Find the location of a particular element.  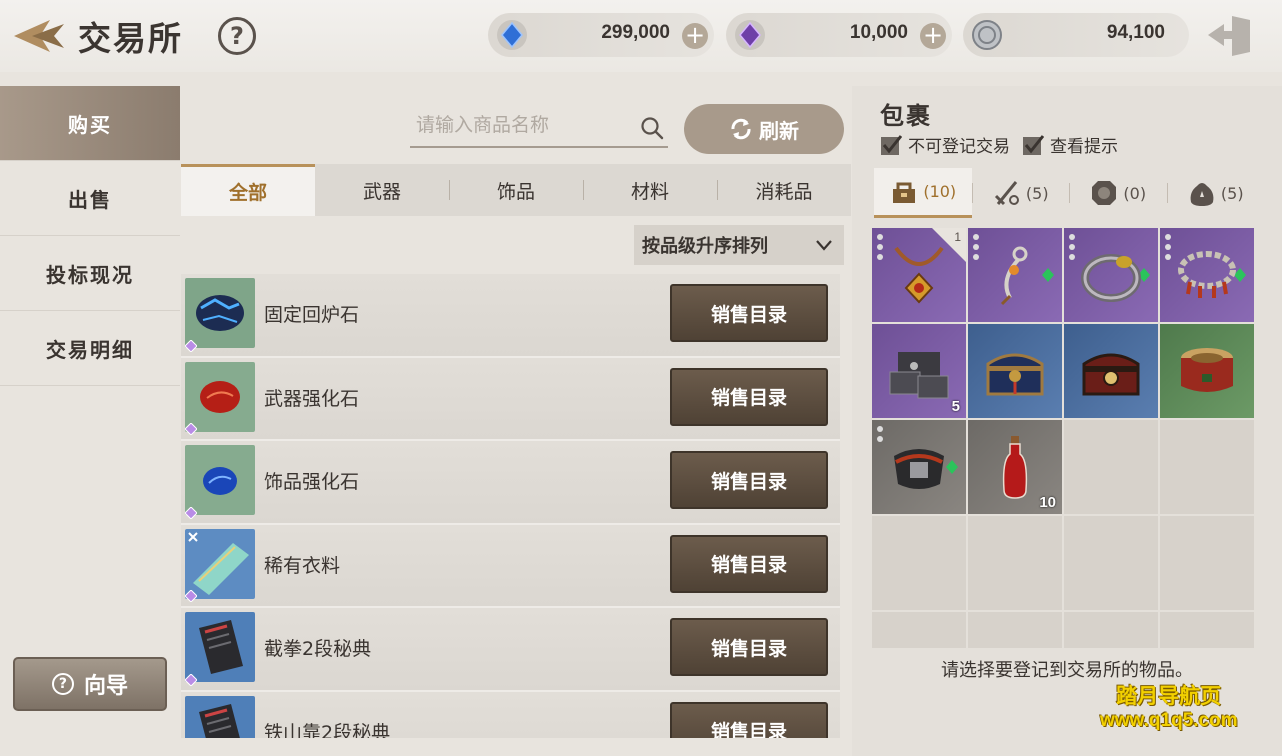

inventory-slot: 10 is located at coordinates (1015, 467).